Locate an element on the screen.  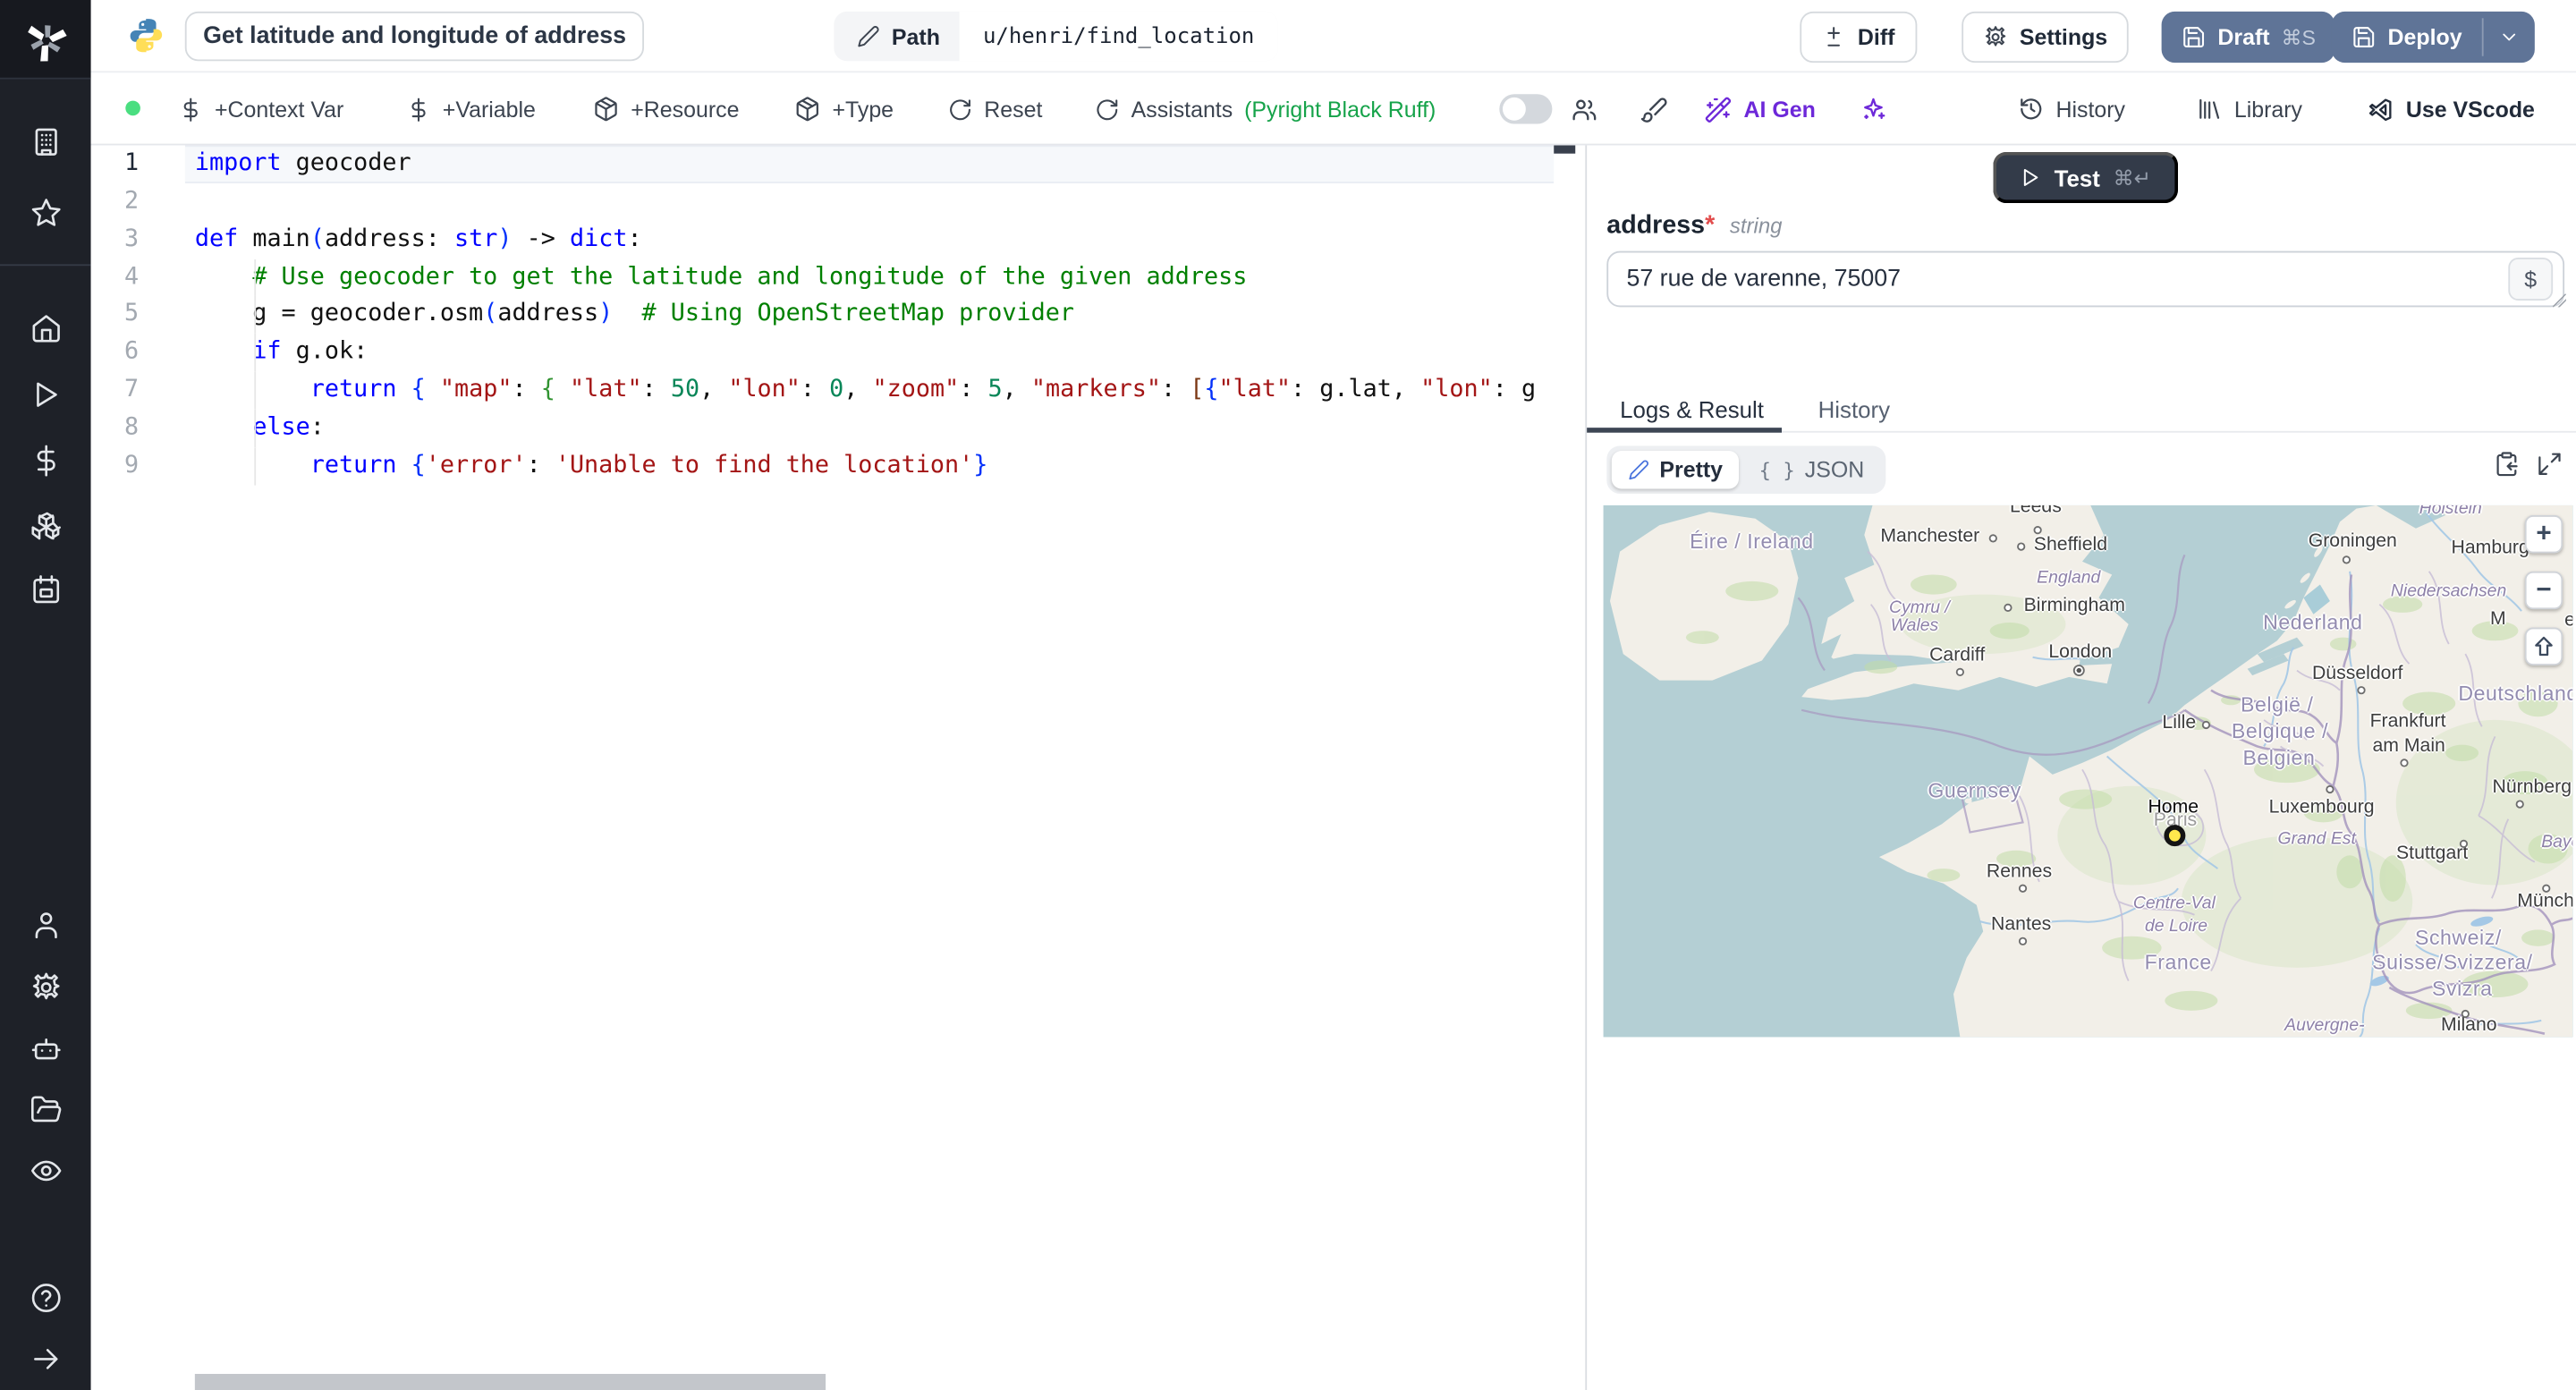
map-label: e is located at coordinates (2568, 621).